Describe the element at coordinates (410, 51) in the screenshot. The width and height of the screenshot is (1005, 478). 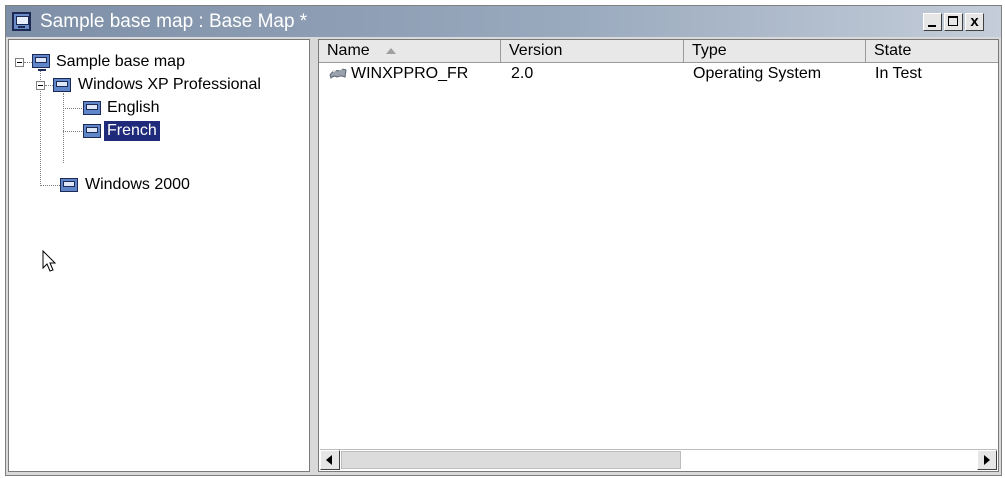
I see `column-header-name: Name` at that location.